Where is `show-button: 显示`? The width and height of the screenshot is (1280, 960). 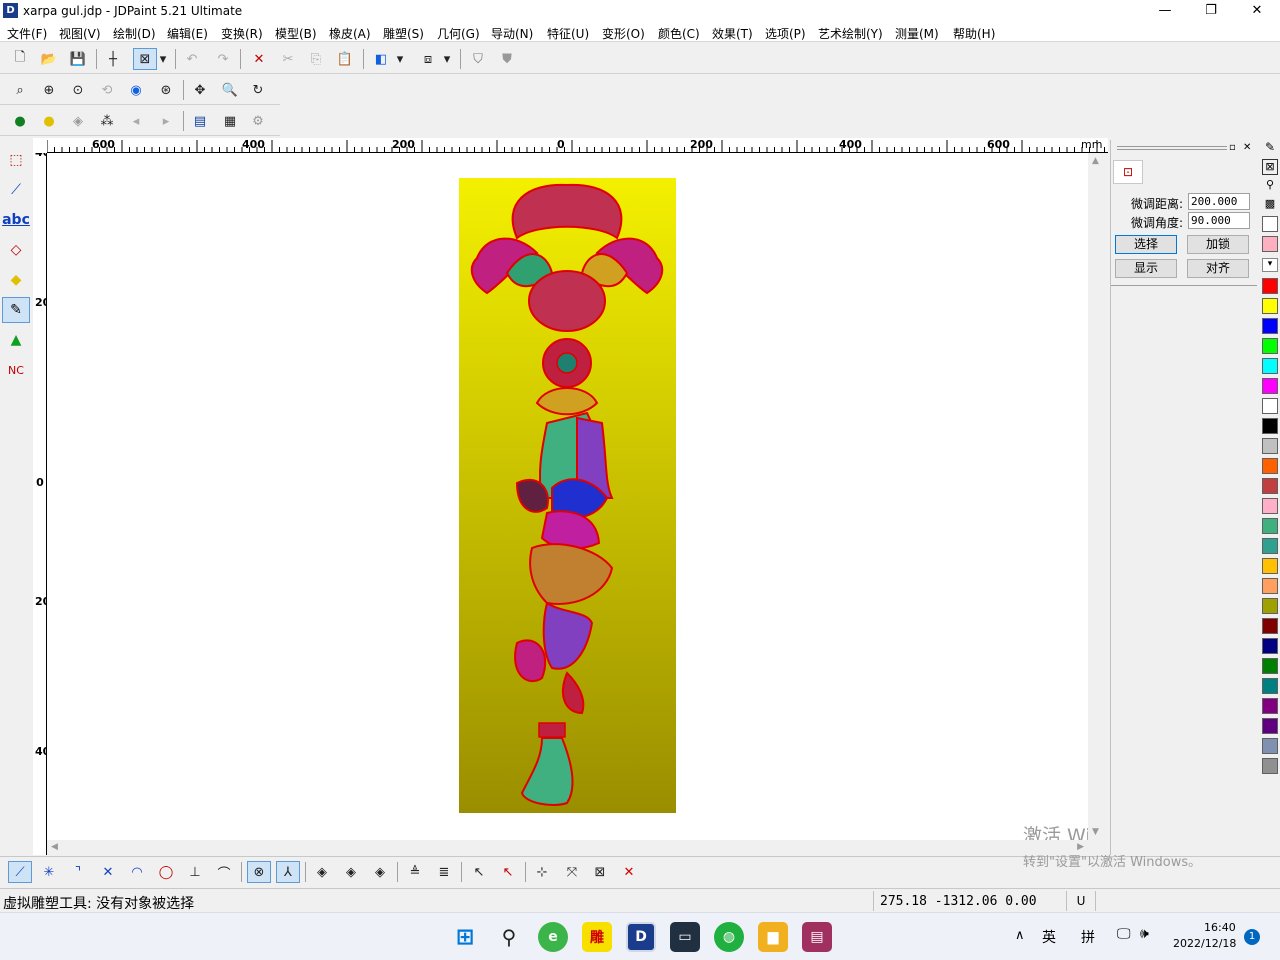 show-button: 显示 is located at coordinates (1146, 268).